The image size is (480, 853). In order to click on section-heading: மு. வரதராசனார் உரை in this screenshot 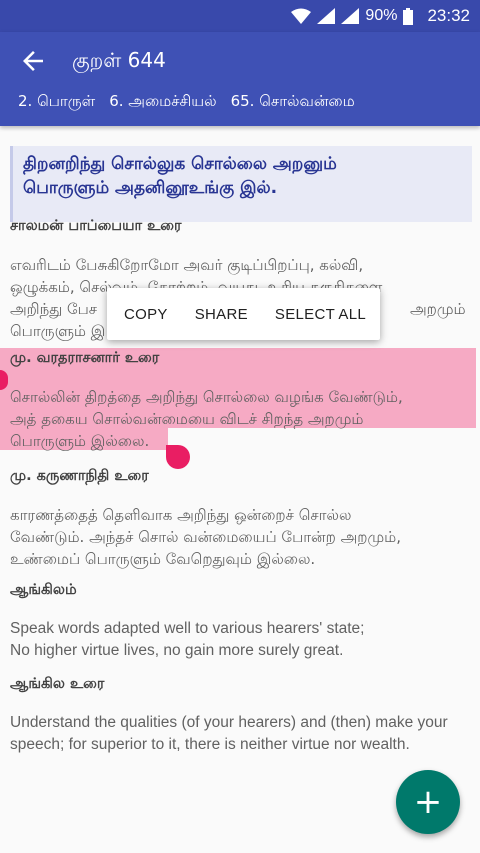, I will do `click(85, 358)`.